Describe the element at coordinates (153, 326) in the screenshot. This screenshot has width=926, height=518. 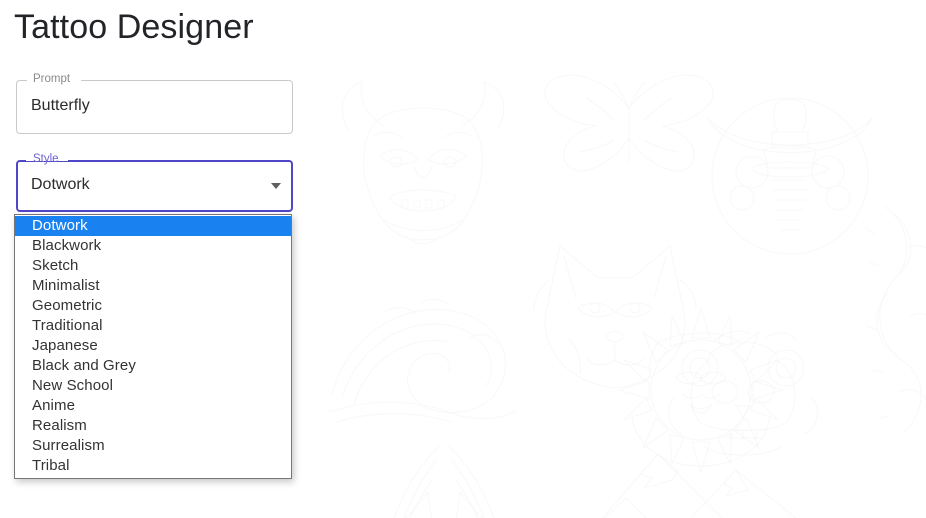
I see `style-option: Traditional` at that location.